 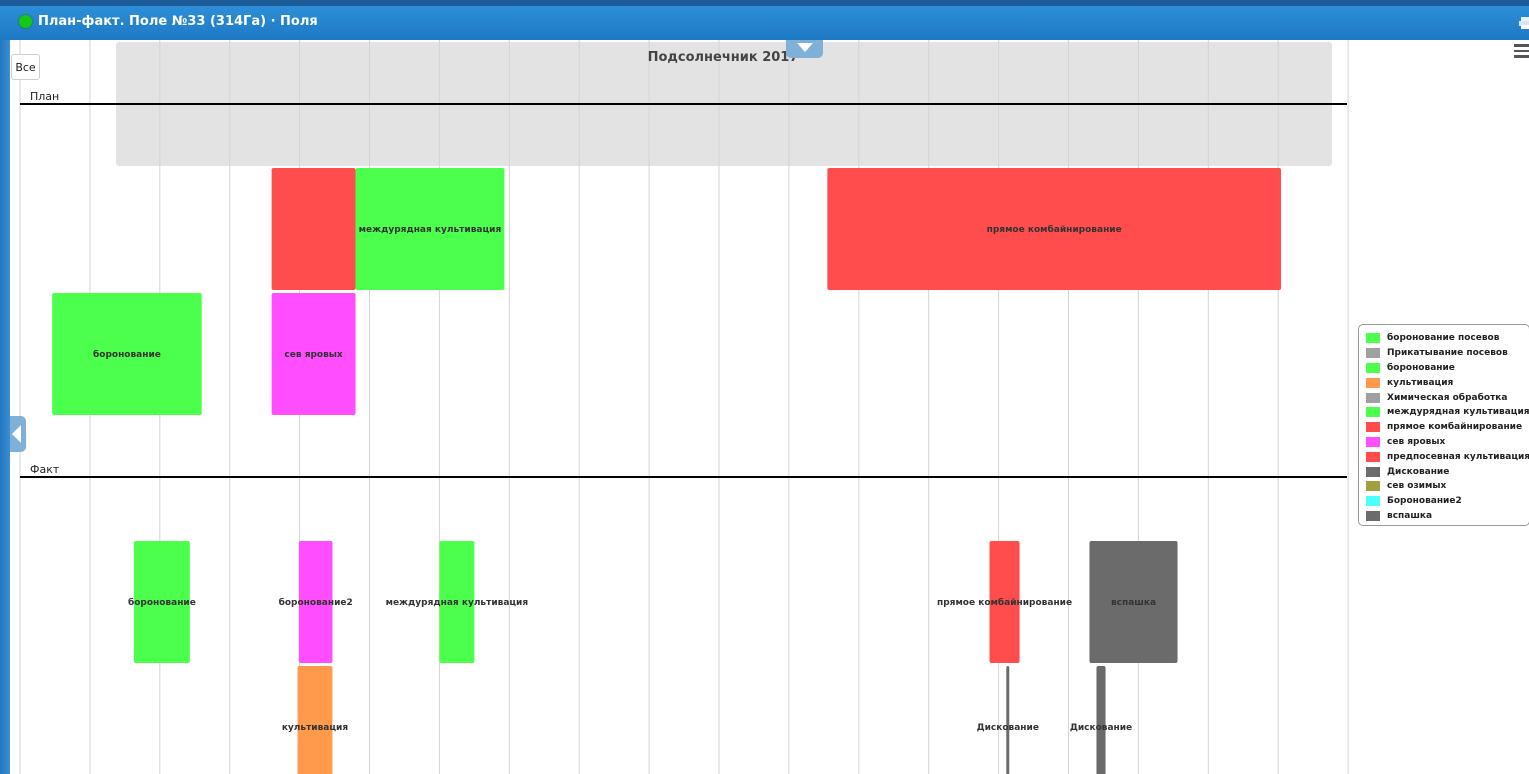 I want to click on legend-label: Прикатывание посевов, so click(x=1447, y=353).